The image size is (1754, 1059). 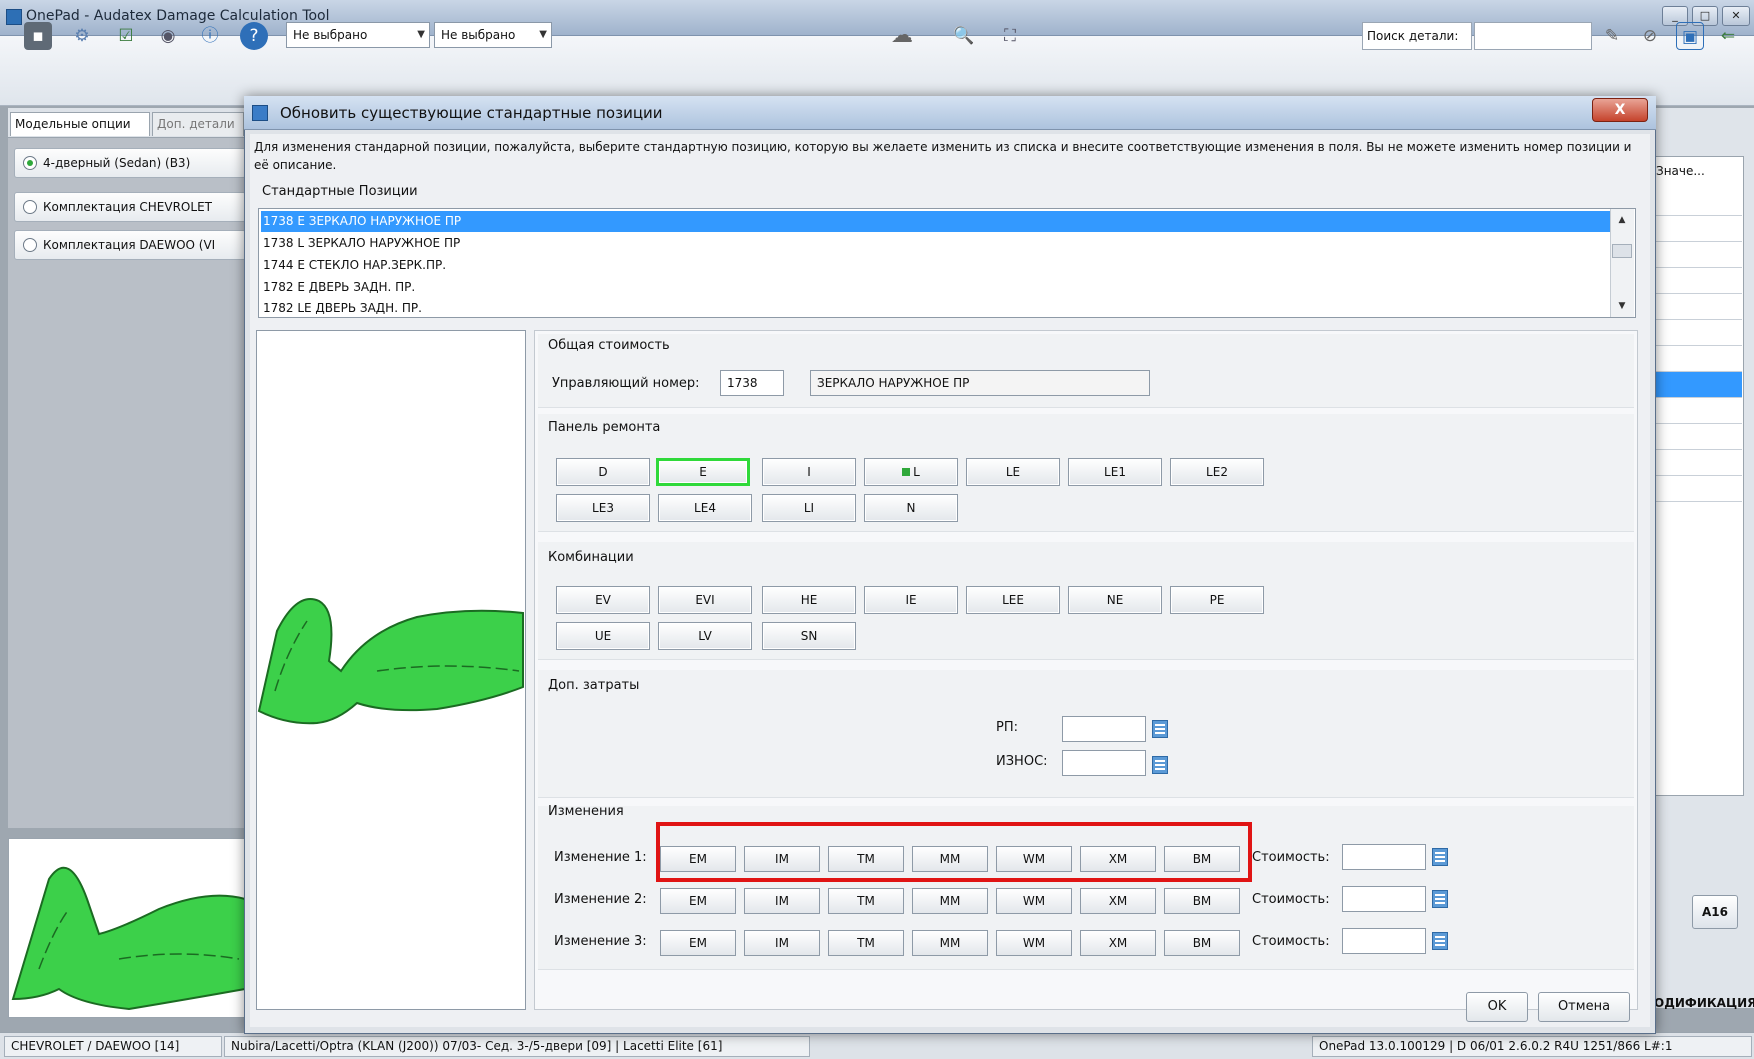 I want to click on cancel-button: Отмена, so click(x=1584, y=1007).